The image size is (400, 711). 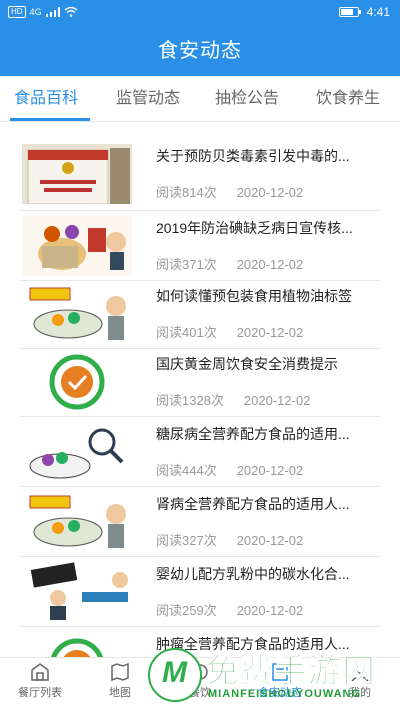 What do you see at coordinates (200, 99) in the screenshot?
I see `category-tabs: 食品百科 监管动态 抽检公告 饮食养生` at bounding box center [200, 99].